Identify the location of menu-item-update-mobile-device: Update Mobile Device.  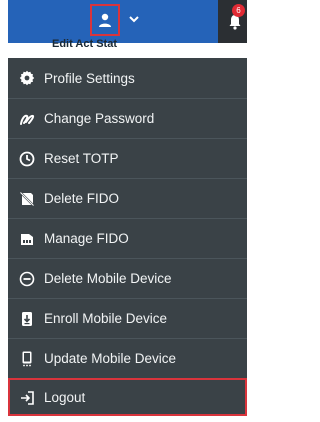
(127, 358).